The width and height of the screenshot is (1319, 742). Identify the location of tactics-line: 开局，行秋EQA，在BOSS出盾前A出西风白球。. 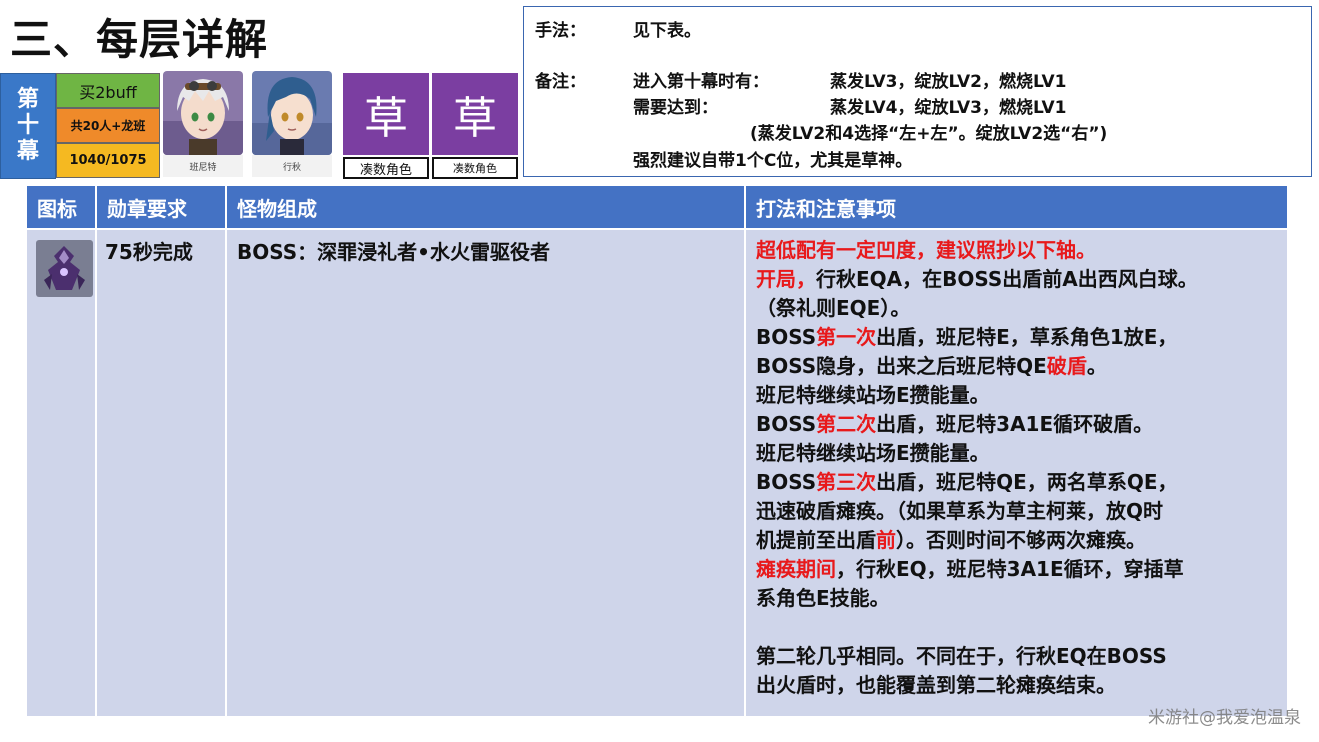
(1021, 279).